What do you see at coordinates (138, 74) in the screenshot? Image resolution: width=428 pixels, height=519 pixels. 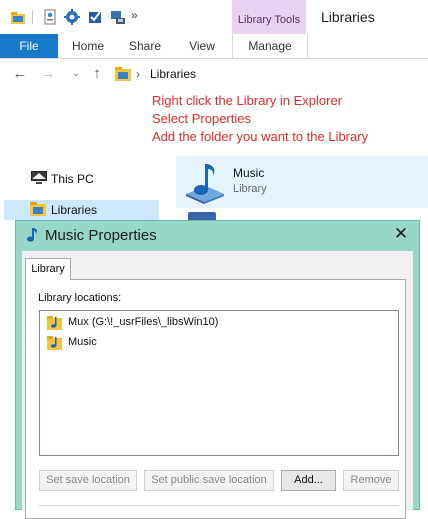 I see `breadcrumb-chevron-icon: ›` at bounding box center [138, 74].